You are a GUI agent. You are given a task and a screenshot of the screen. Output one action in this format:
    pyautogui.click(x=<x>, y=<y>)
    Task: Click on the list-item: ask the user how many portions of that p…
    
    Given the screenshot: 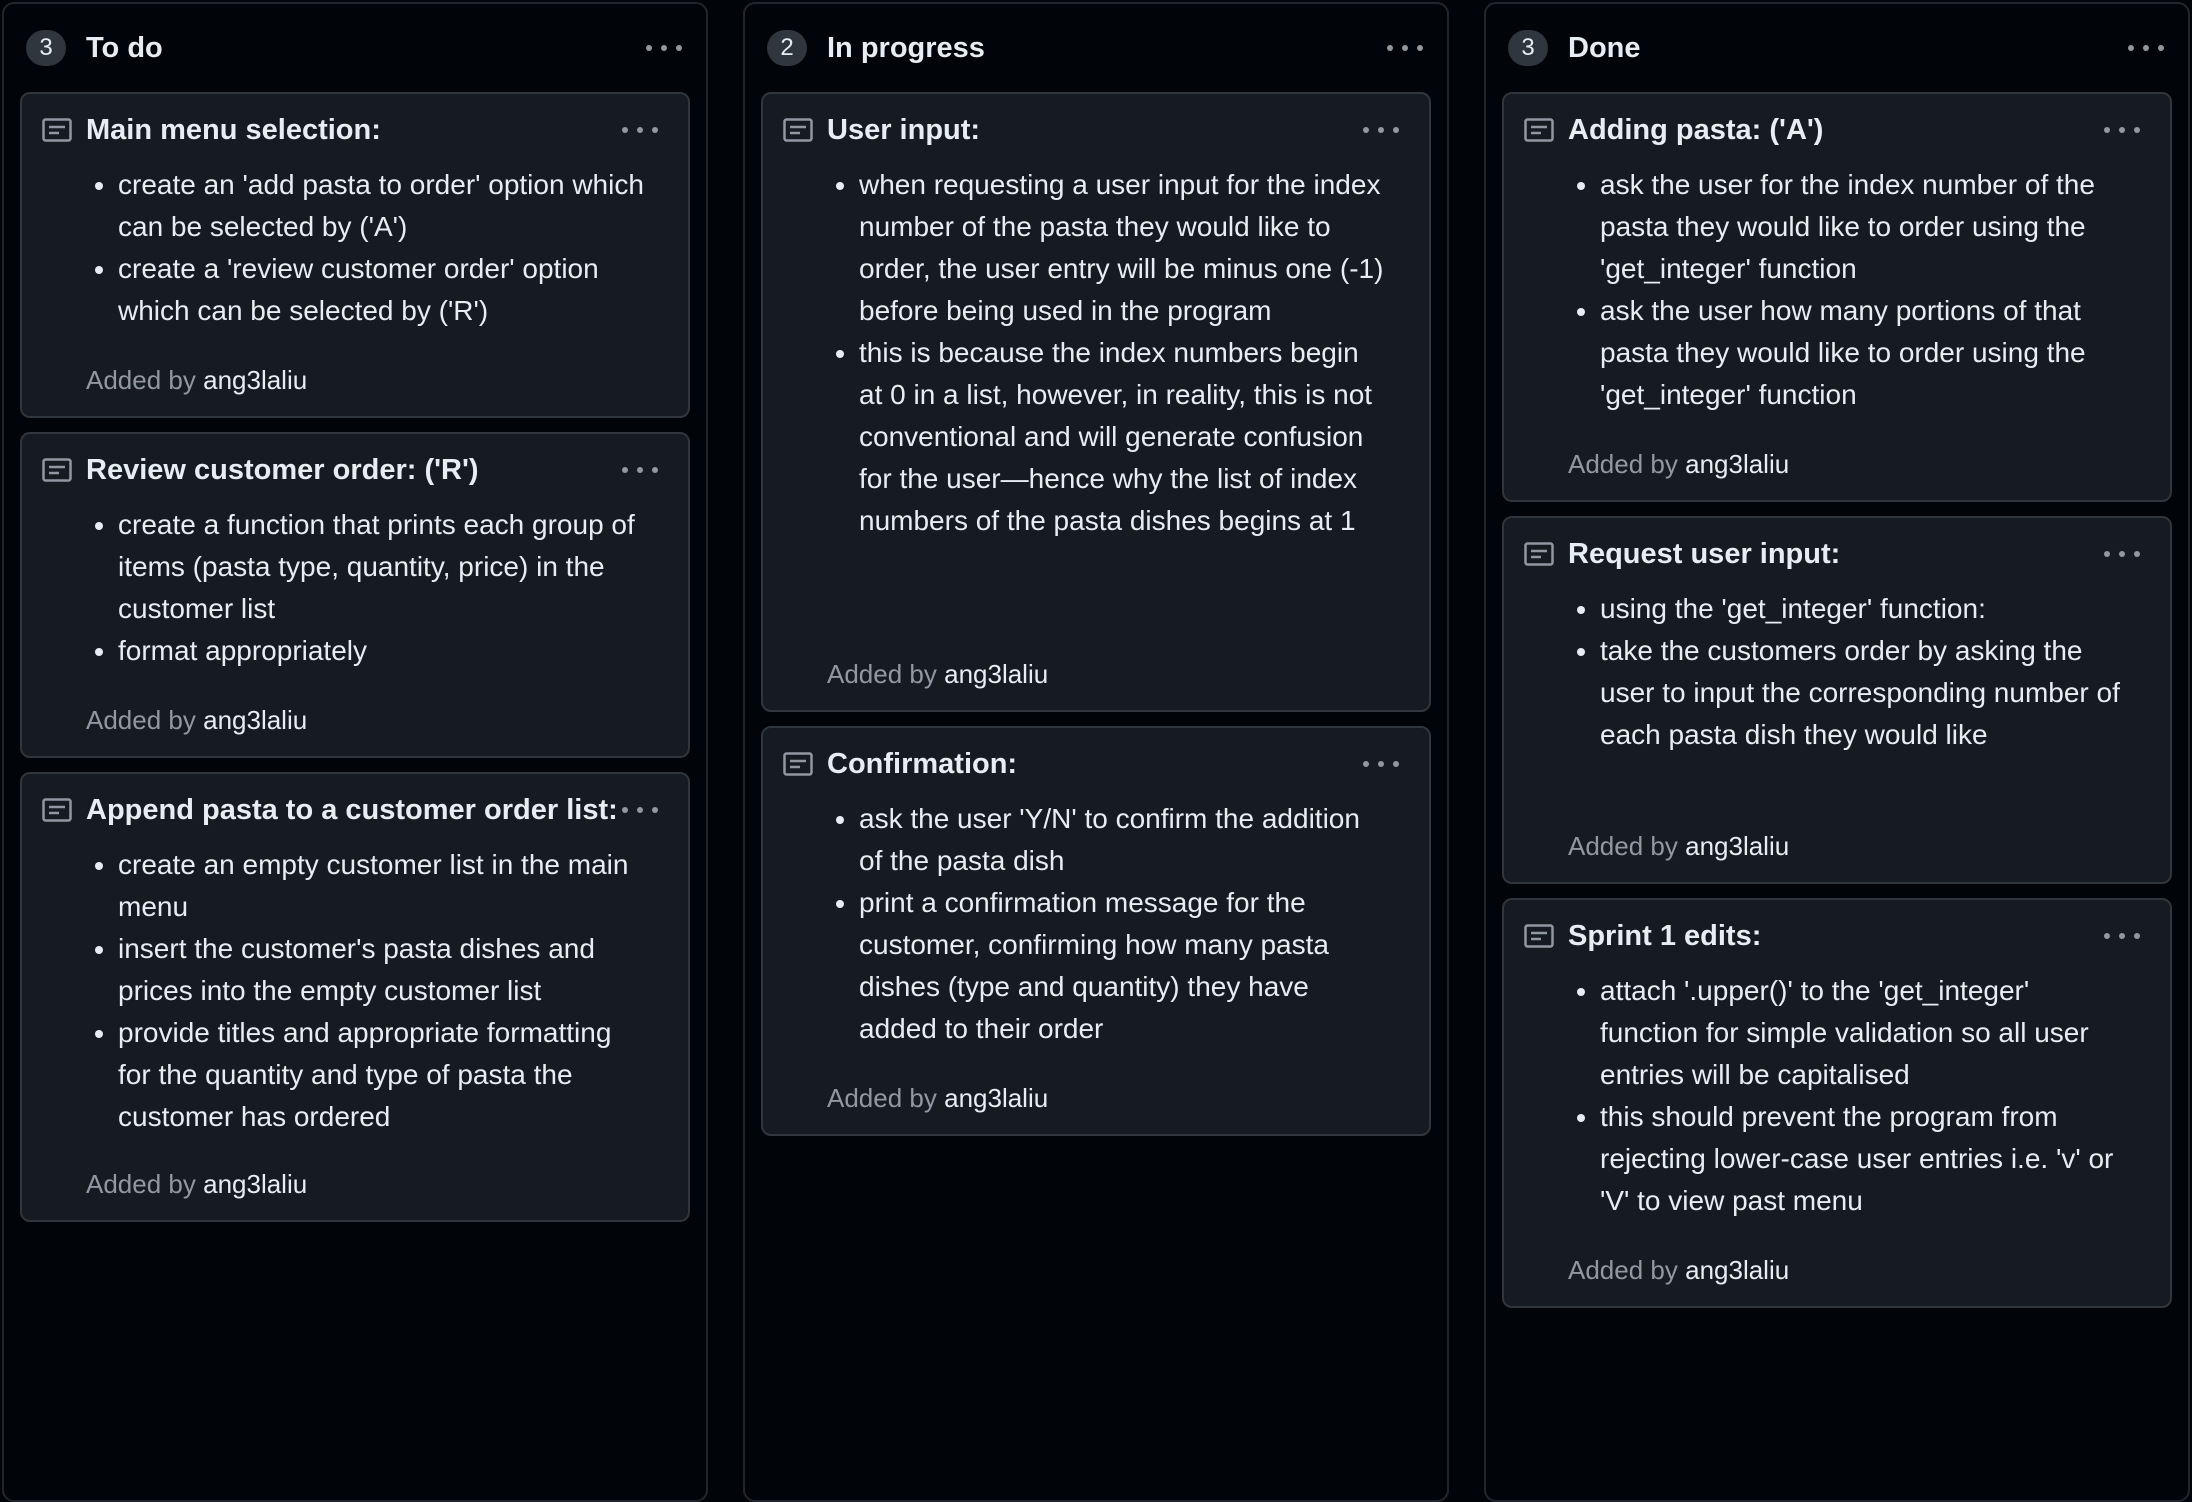 What is the action you would take?
    pyautogui.click(x=1865, y=353)
    